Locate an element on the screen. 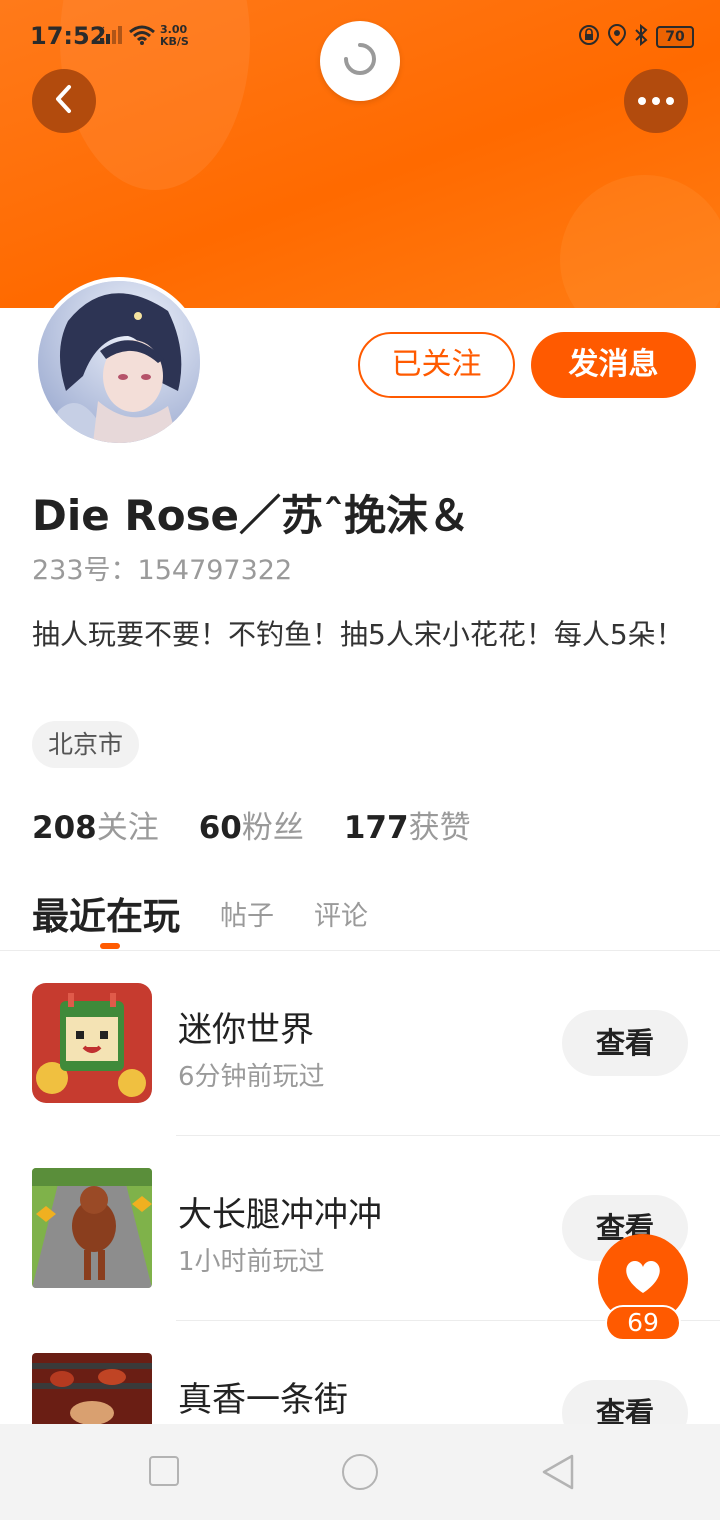 This screenshot has height=1520, width=720. followed-button: 已关注 is located at coordinates (436, 365).